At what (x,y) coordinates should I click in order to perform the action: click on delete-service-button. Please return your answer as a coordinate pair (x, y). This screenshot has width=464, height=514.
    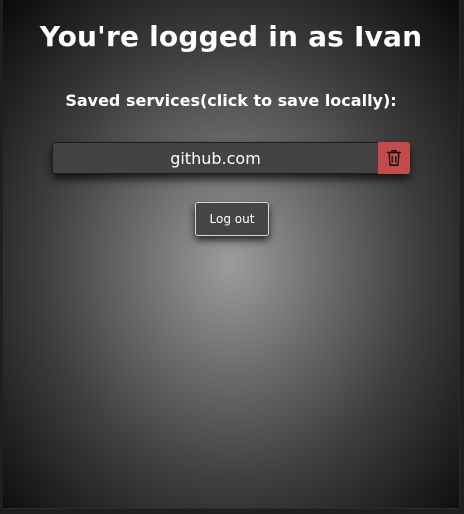
    Looking at the image, I should click on (394, 158).